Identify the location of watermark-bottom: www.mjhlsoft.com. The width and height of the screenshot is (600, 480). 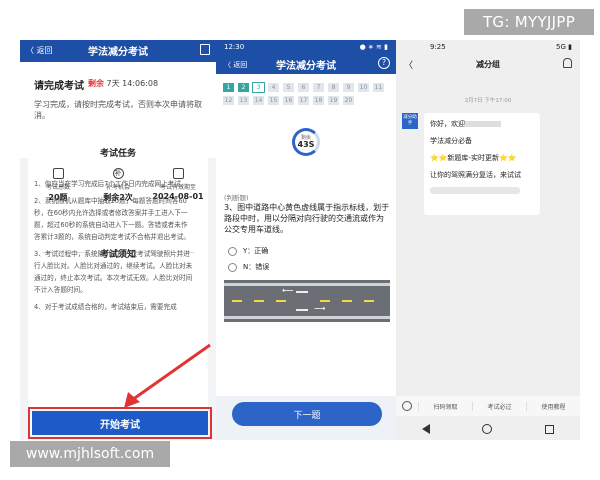
(90, 454).